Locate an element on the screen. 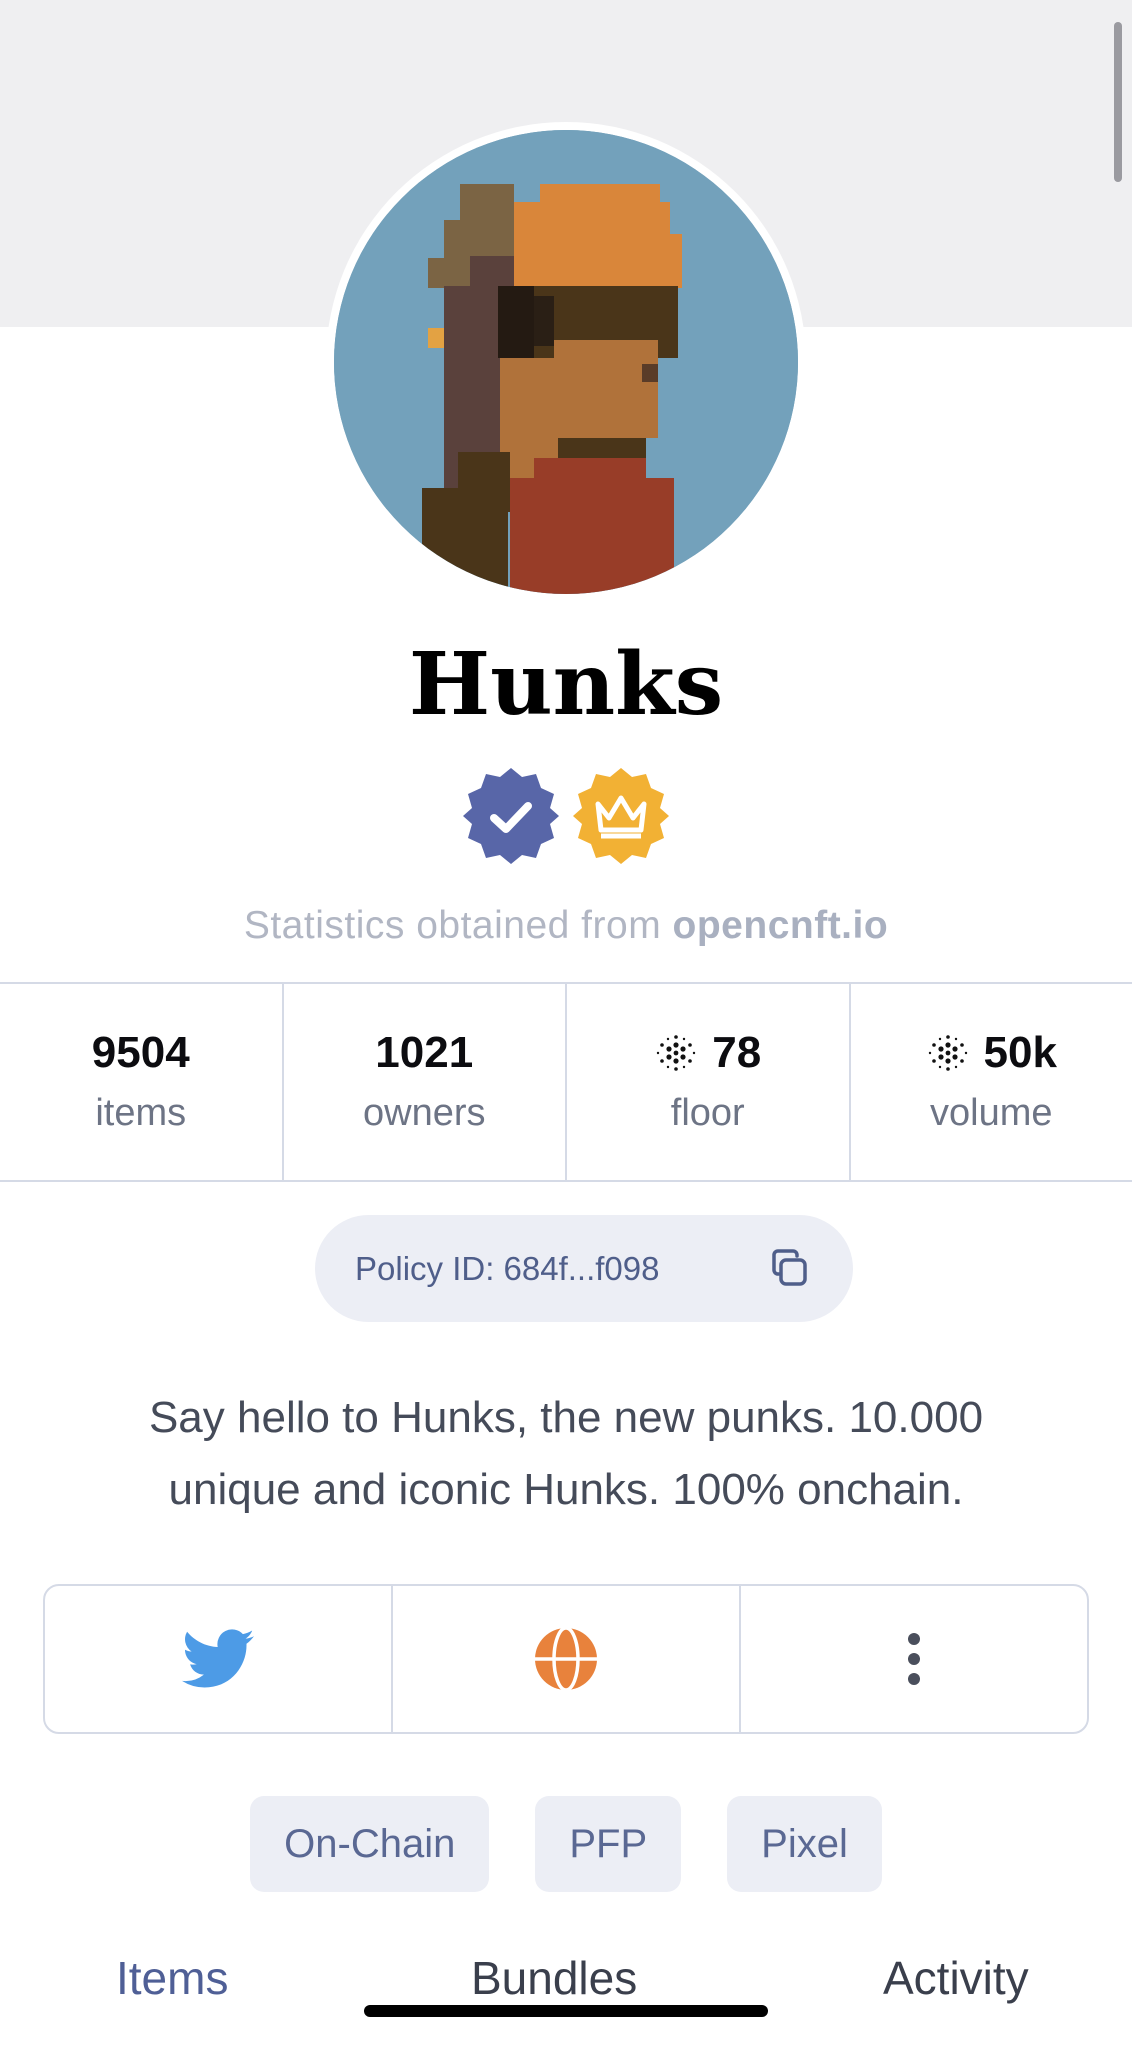 This screenshot has width=1132, height=2048. stat-floor: 78 floor is located at coordinates (709, 1082).